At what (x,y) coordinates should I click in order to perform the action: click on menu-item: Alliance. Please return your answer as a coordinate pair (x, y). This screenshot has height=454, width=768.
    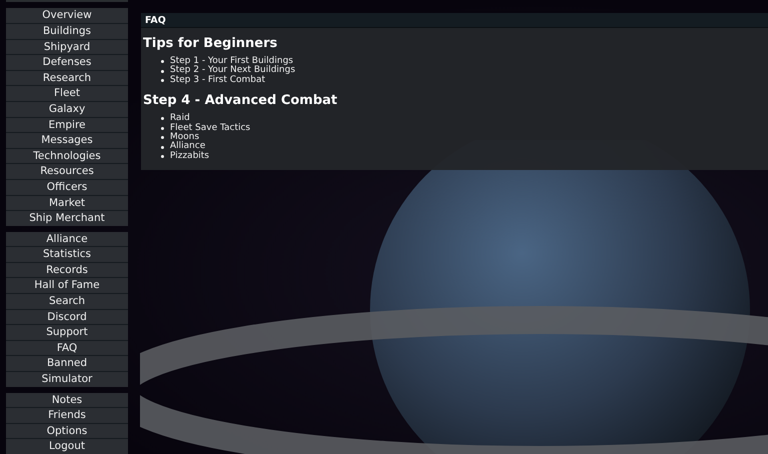
    Looking at the image, I should click on (67, 239).